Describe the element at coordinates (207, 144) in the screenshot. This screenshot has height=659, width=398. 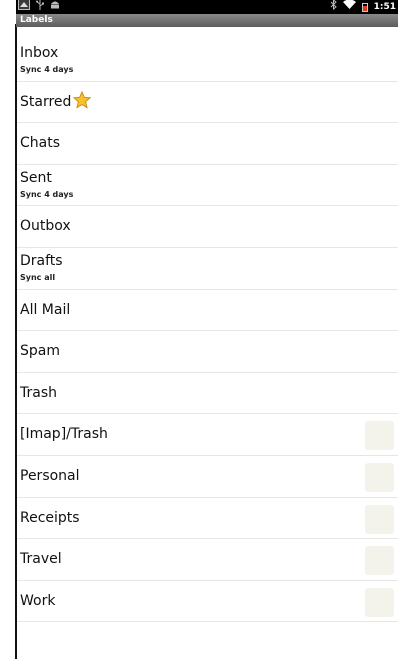
I see `label-item-chats: Chats` at that location.